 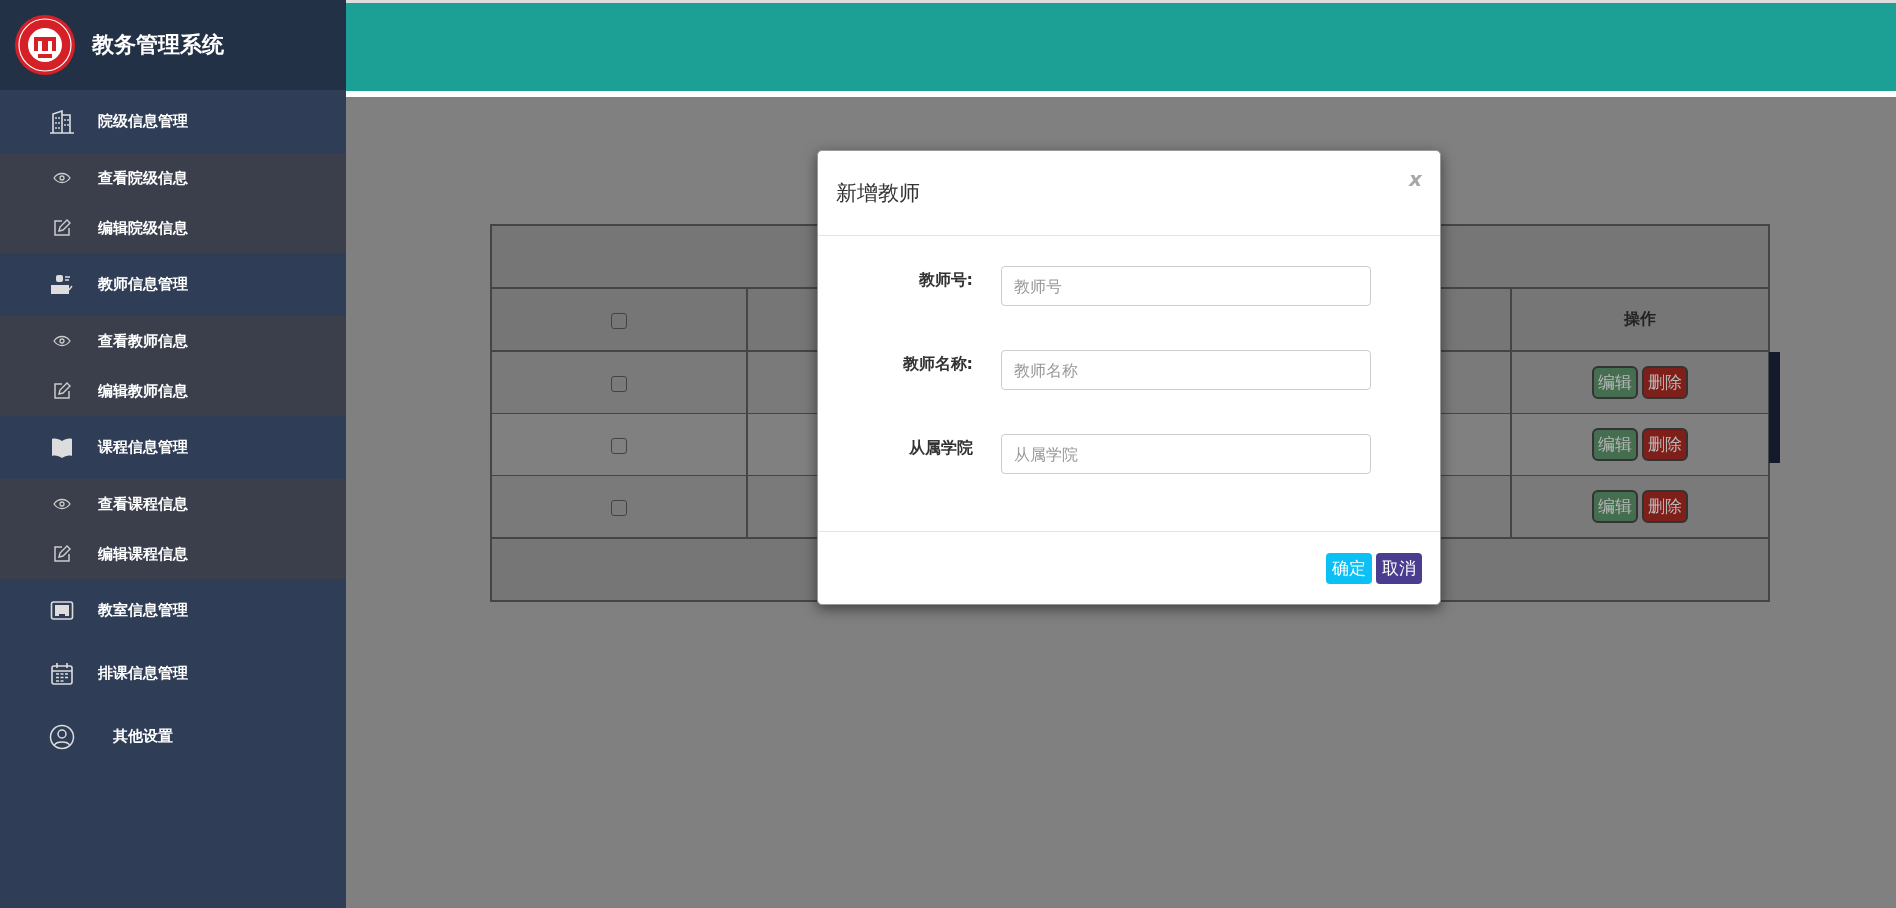 What do you see at coordinates (173, 341) in the screenshot?
I see `menu-item: 查看教师信息` at bounding box center [173, 341].